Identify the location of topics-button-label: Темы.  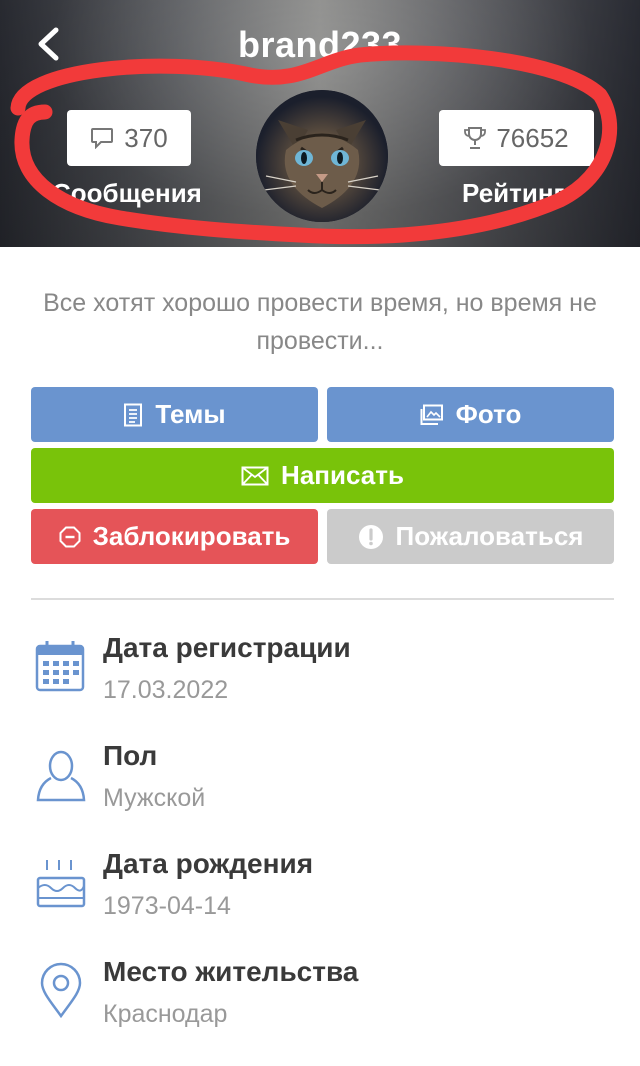
(190, 414).